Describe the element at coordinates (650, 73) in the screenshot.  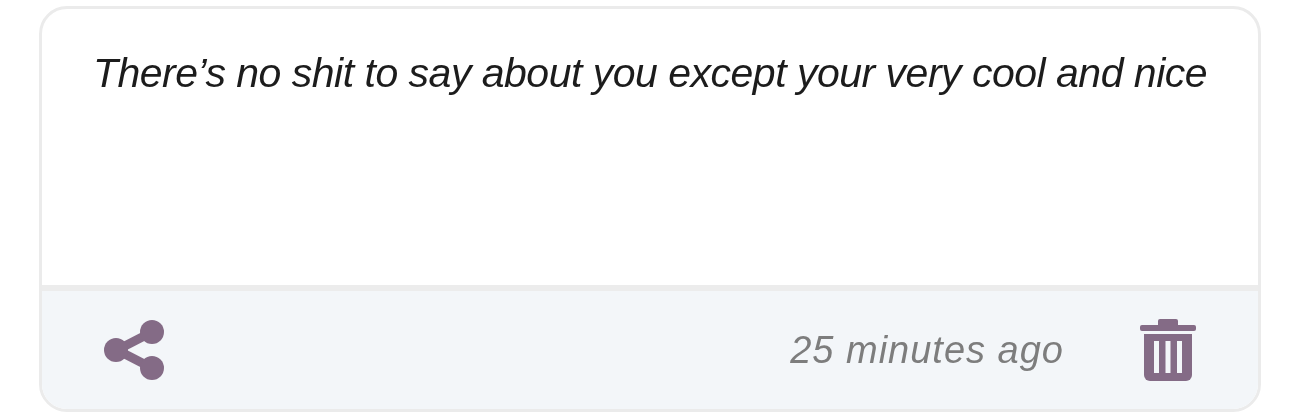
I see `message-text: There’s no shit to say about you except your very cool and nice` at that location.